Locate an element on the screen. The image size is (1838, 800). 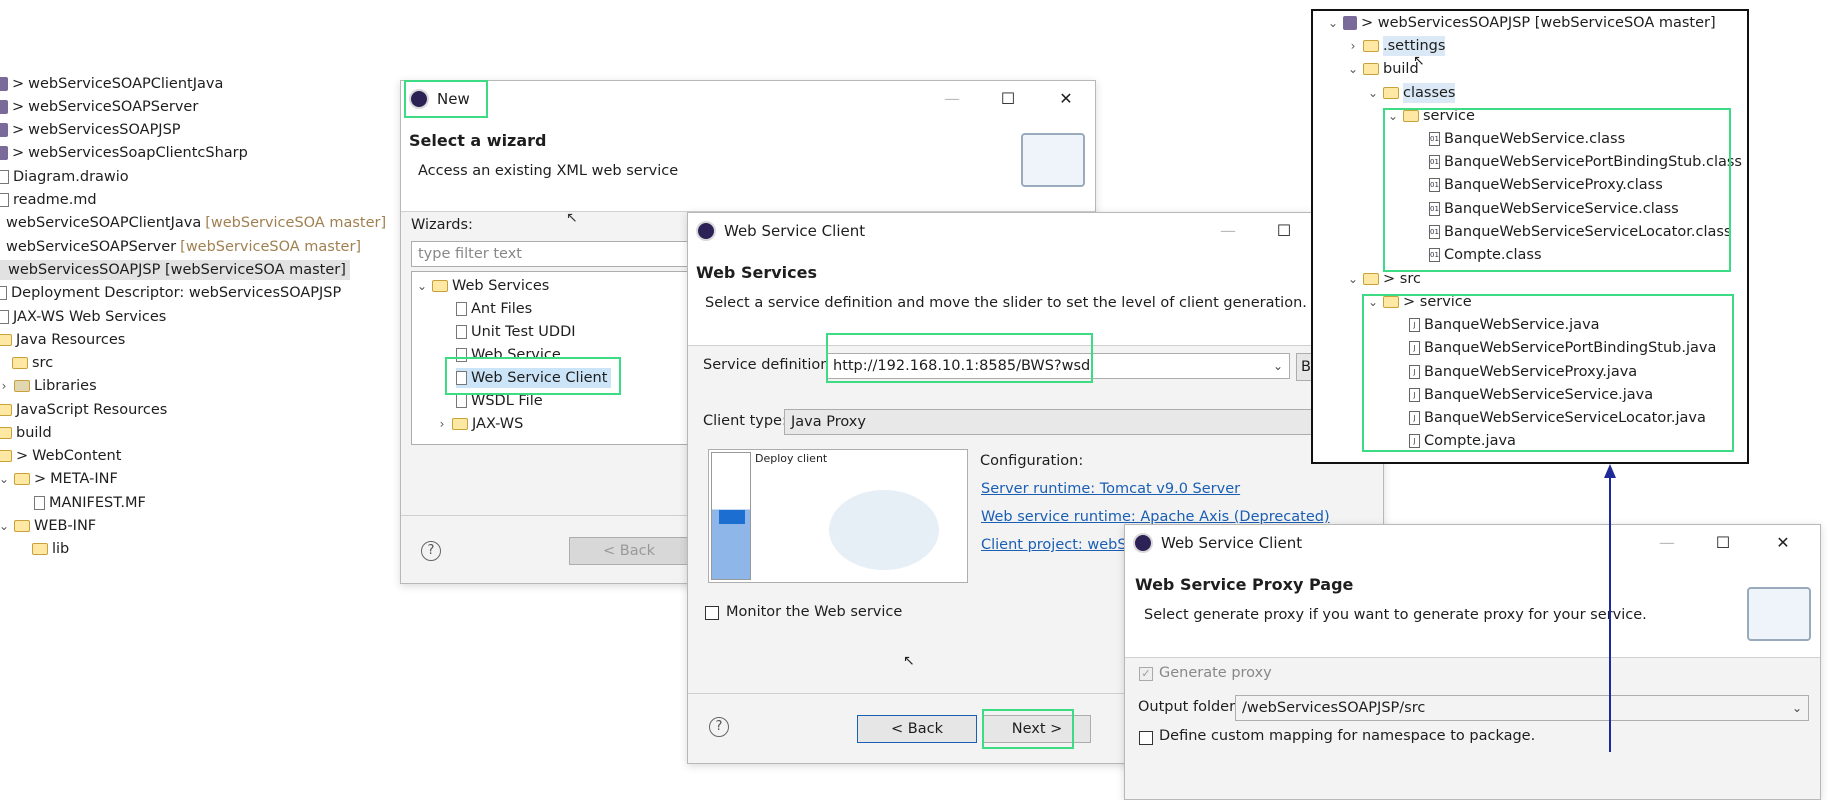
tree-item: ⌄ classes is located at coordinates (1411, 93).